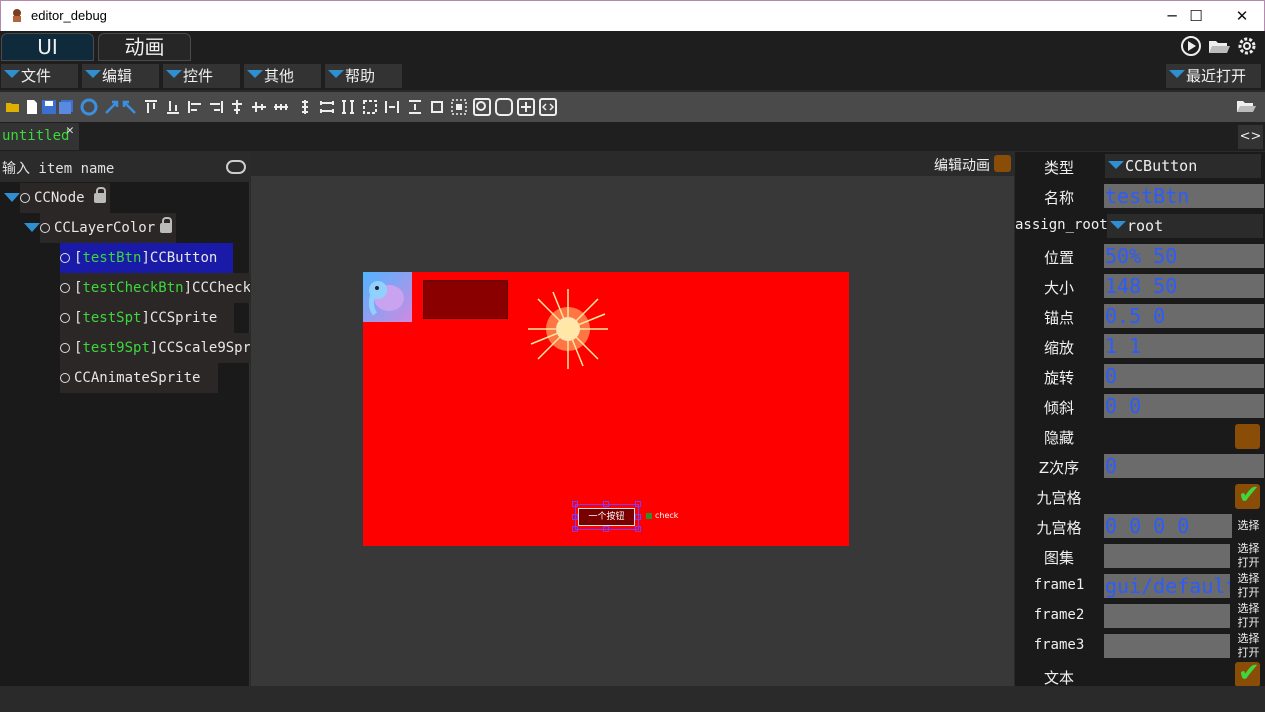  Describe the element at coordinates (195, 107) in the screenshot. I see `align-left-icon` at that location.